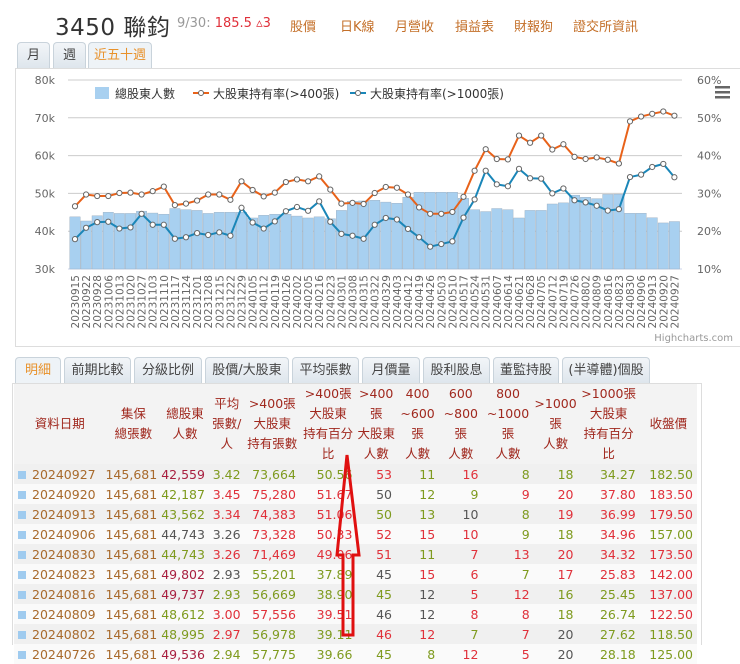  I want to click on column-header-line: >400張, so click(376, 403).